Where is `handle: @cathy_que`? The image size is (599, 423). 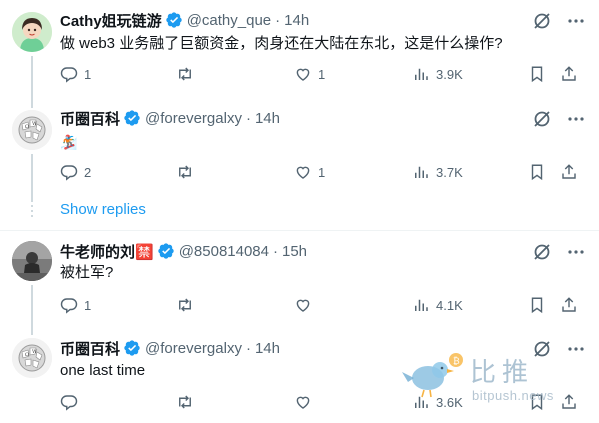 handle: @cathy_que is located at coordinates (229, 20).